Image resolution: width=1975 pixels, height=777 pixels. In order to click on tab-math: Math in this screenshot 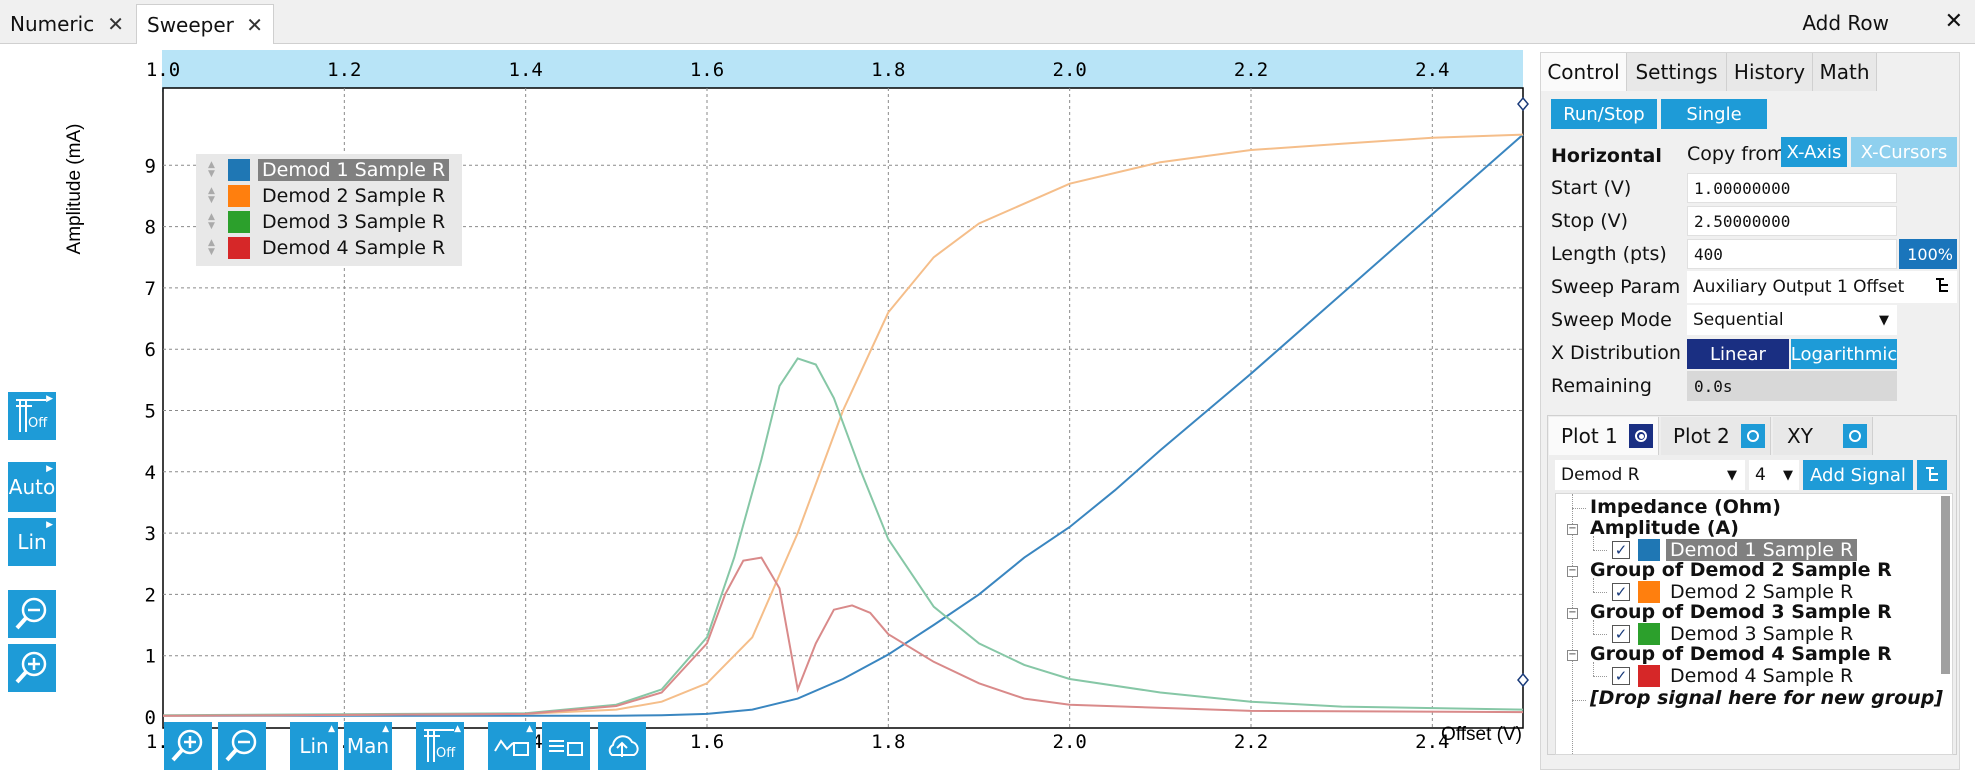, I will do `click(1845, 72)`.